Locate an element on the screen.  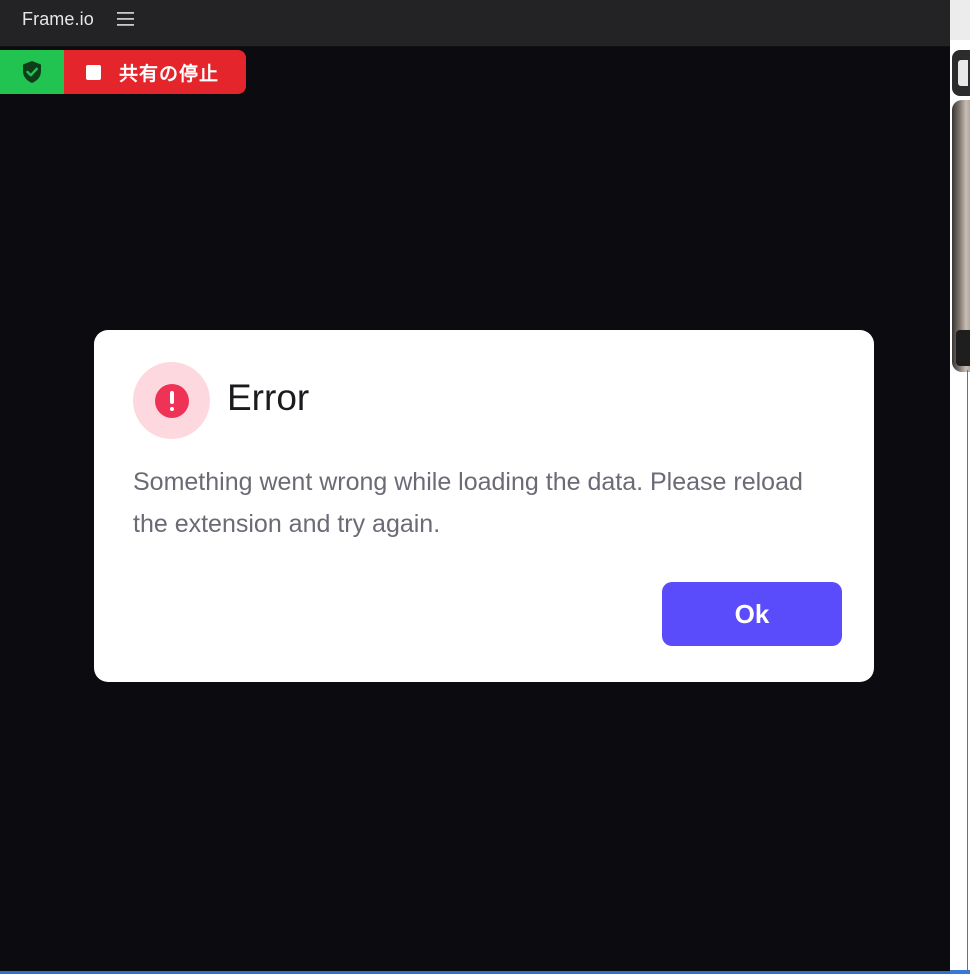
adjacent-window-top is located at coordinates (960, 20).